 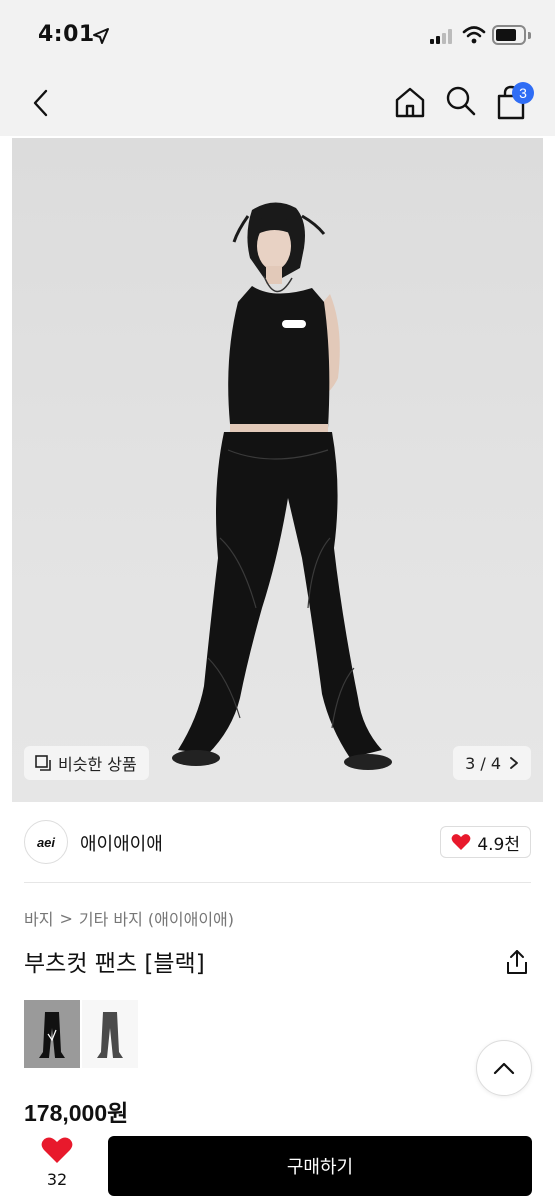 What do you see at coordinates (76, 1113) in the screenshot?
I see `product-price: 178,000원` at bounding box center [76, 1113].